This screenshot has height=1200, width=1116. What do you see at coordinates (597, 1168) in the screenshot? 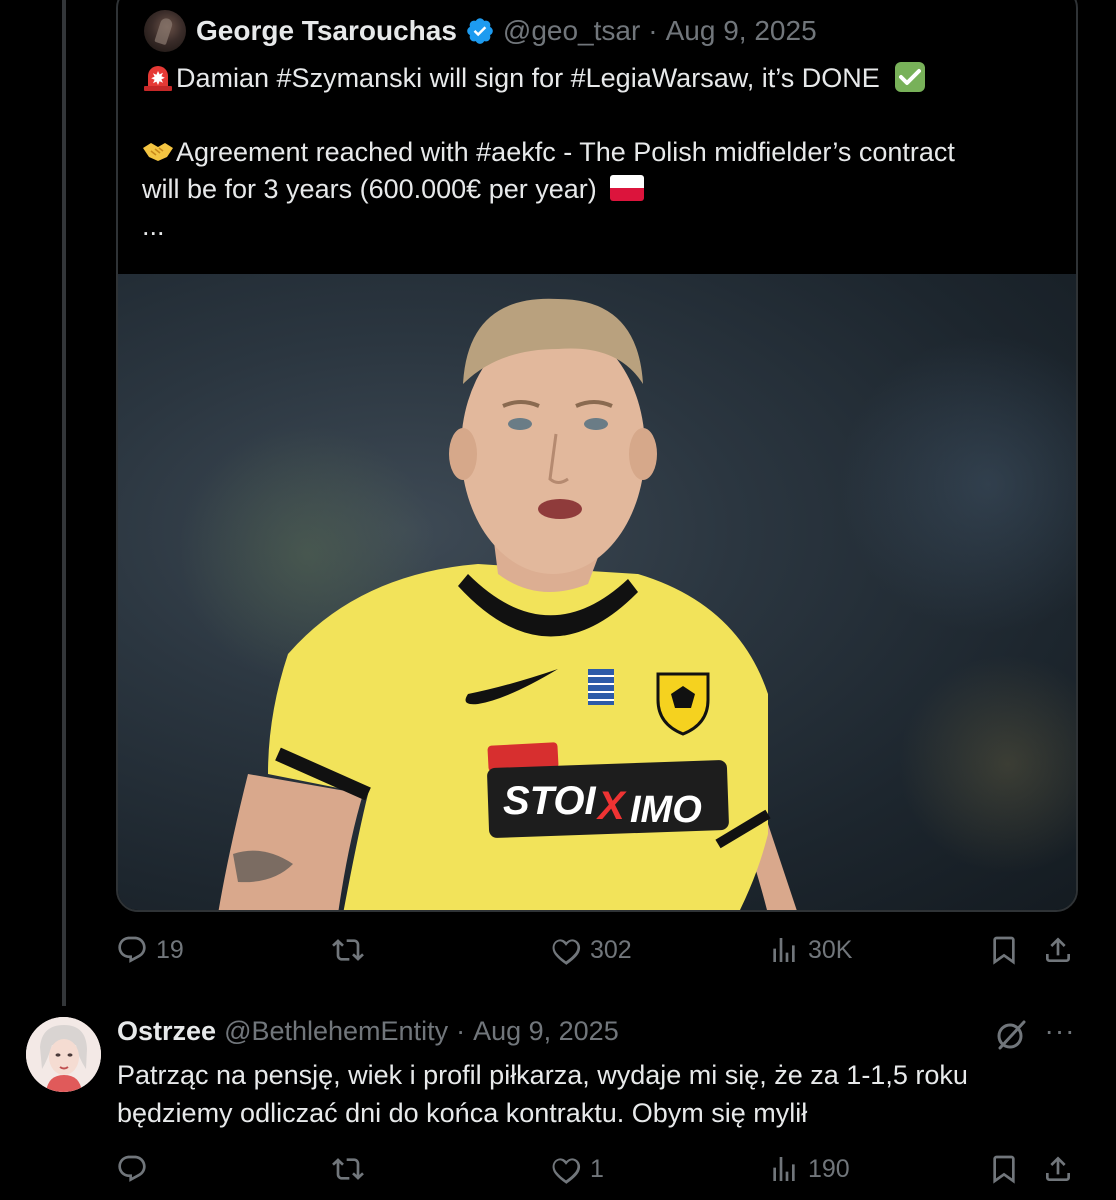
I see `like-count: 1` at bounding box center [597, 1168].